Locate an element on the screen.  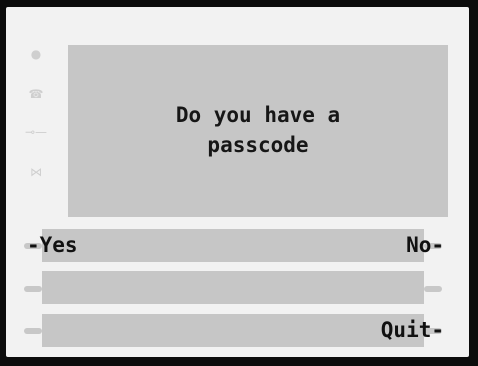
softkey-left-3-button is located at coordinates (33, 331).